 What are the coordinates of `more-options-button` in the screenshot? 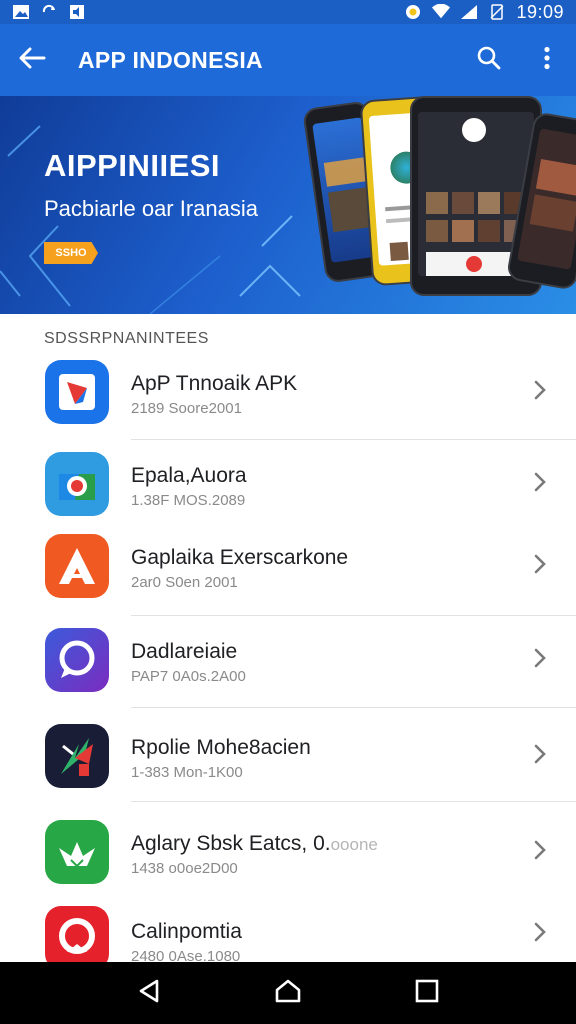 It's located at (547, 60).